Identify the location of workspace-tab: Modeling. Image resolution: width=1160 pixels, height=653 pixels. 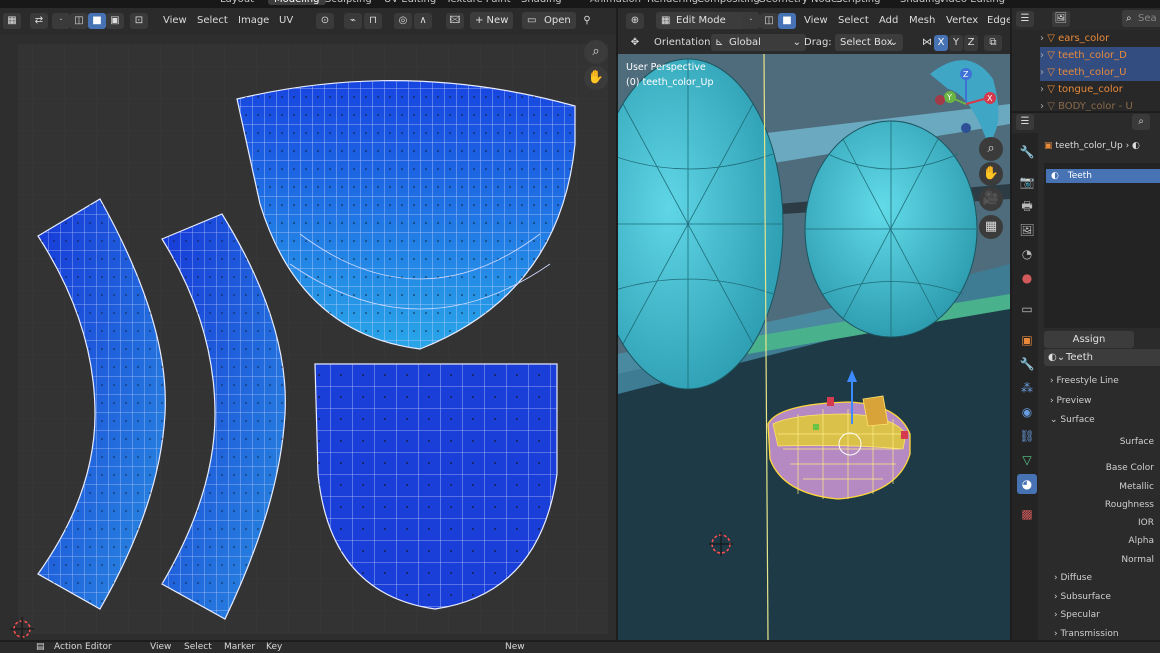
(297, 2).